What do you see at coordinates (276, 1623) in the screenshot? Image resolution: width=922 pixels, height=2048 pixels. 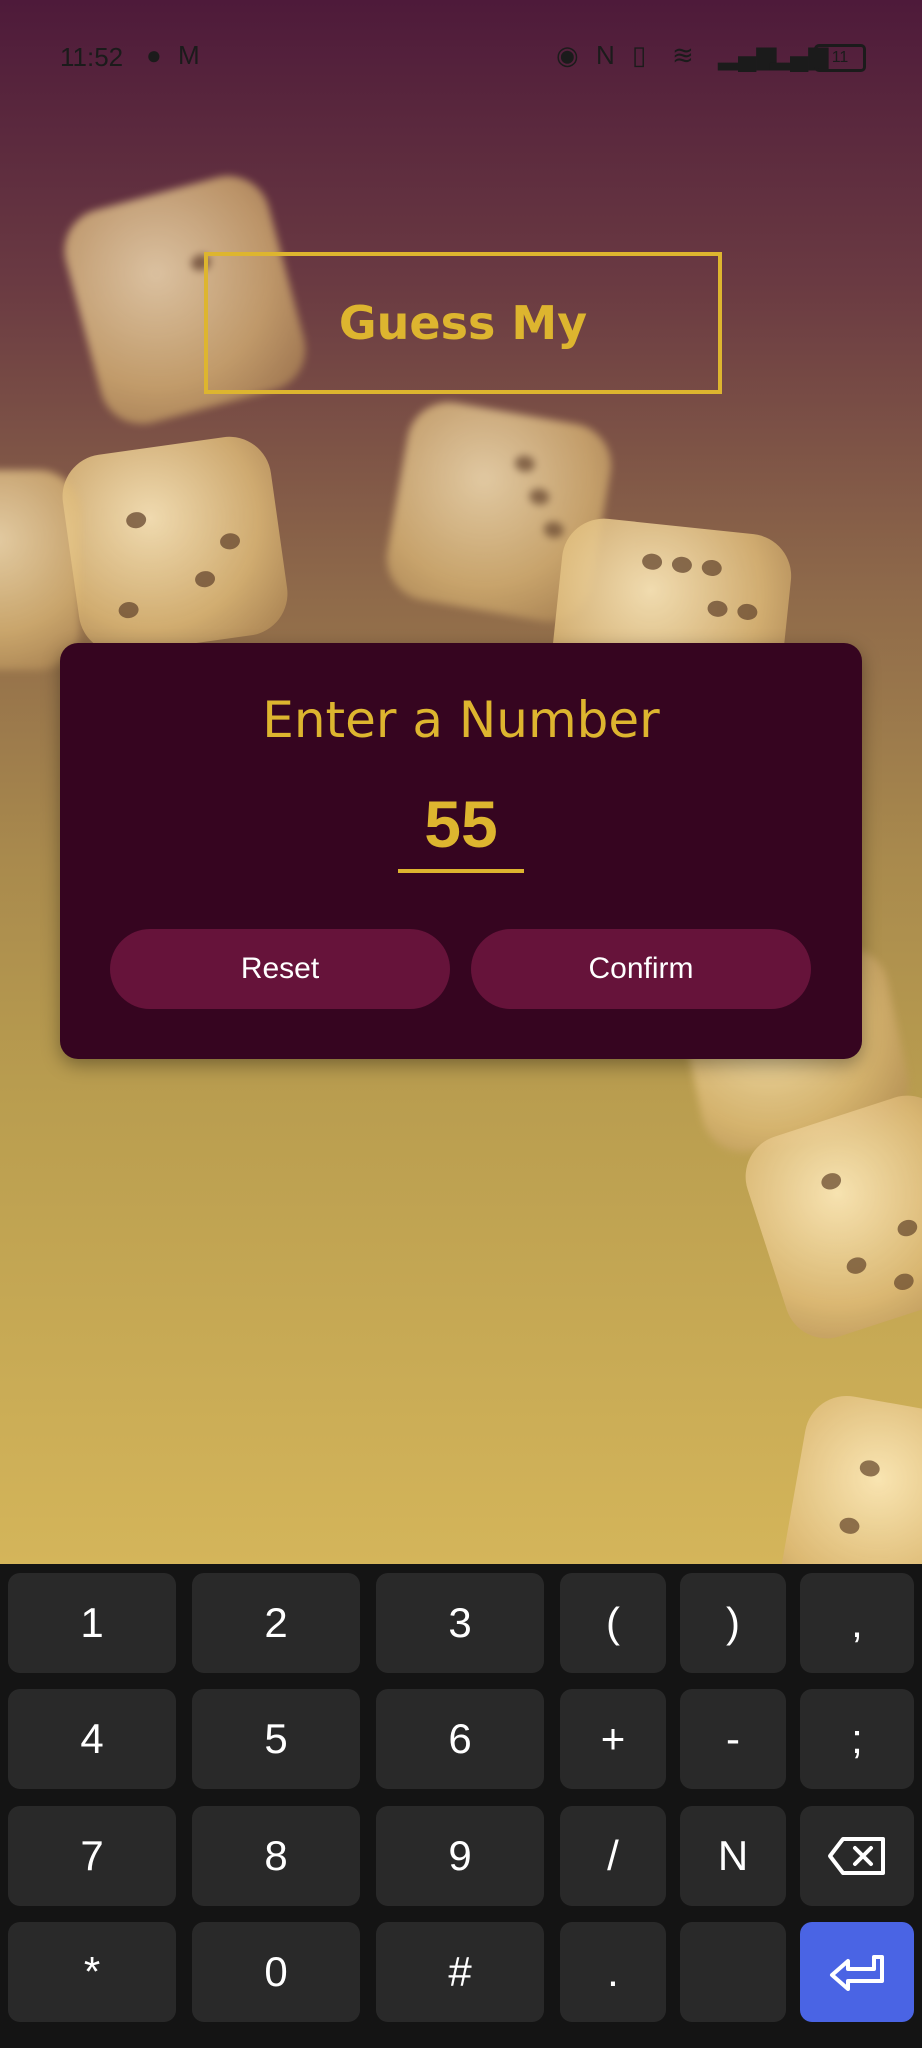 I see `key-2: 2` at bounding box center [276, 1623].